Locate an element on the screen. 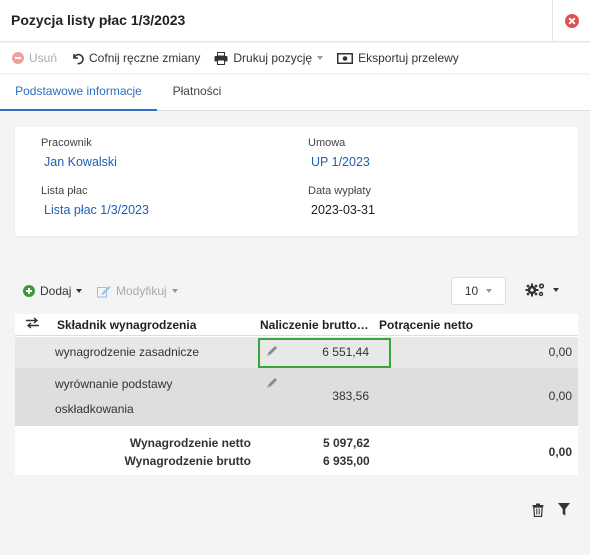 This screenshot has width=590, height=555. undo-manual-changes-button: Cofnij ręczne zmiany is located at coordinates (135, 58).